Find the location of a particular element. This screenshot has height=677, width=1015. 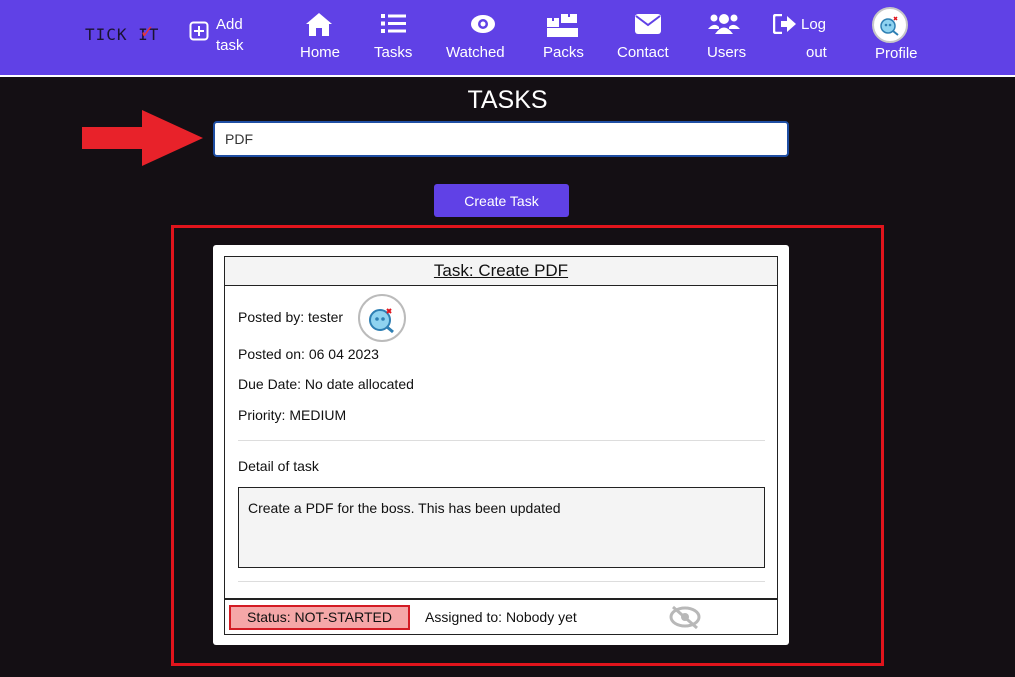

add-task-icon is located at coordinates (199, 31).